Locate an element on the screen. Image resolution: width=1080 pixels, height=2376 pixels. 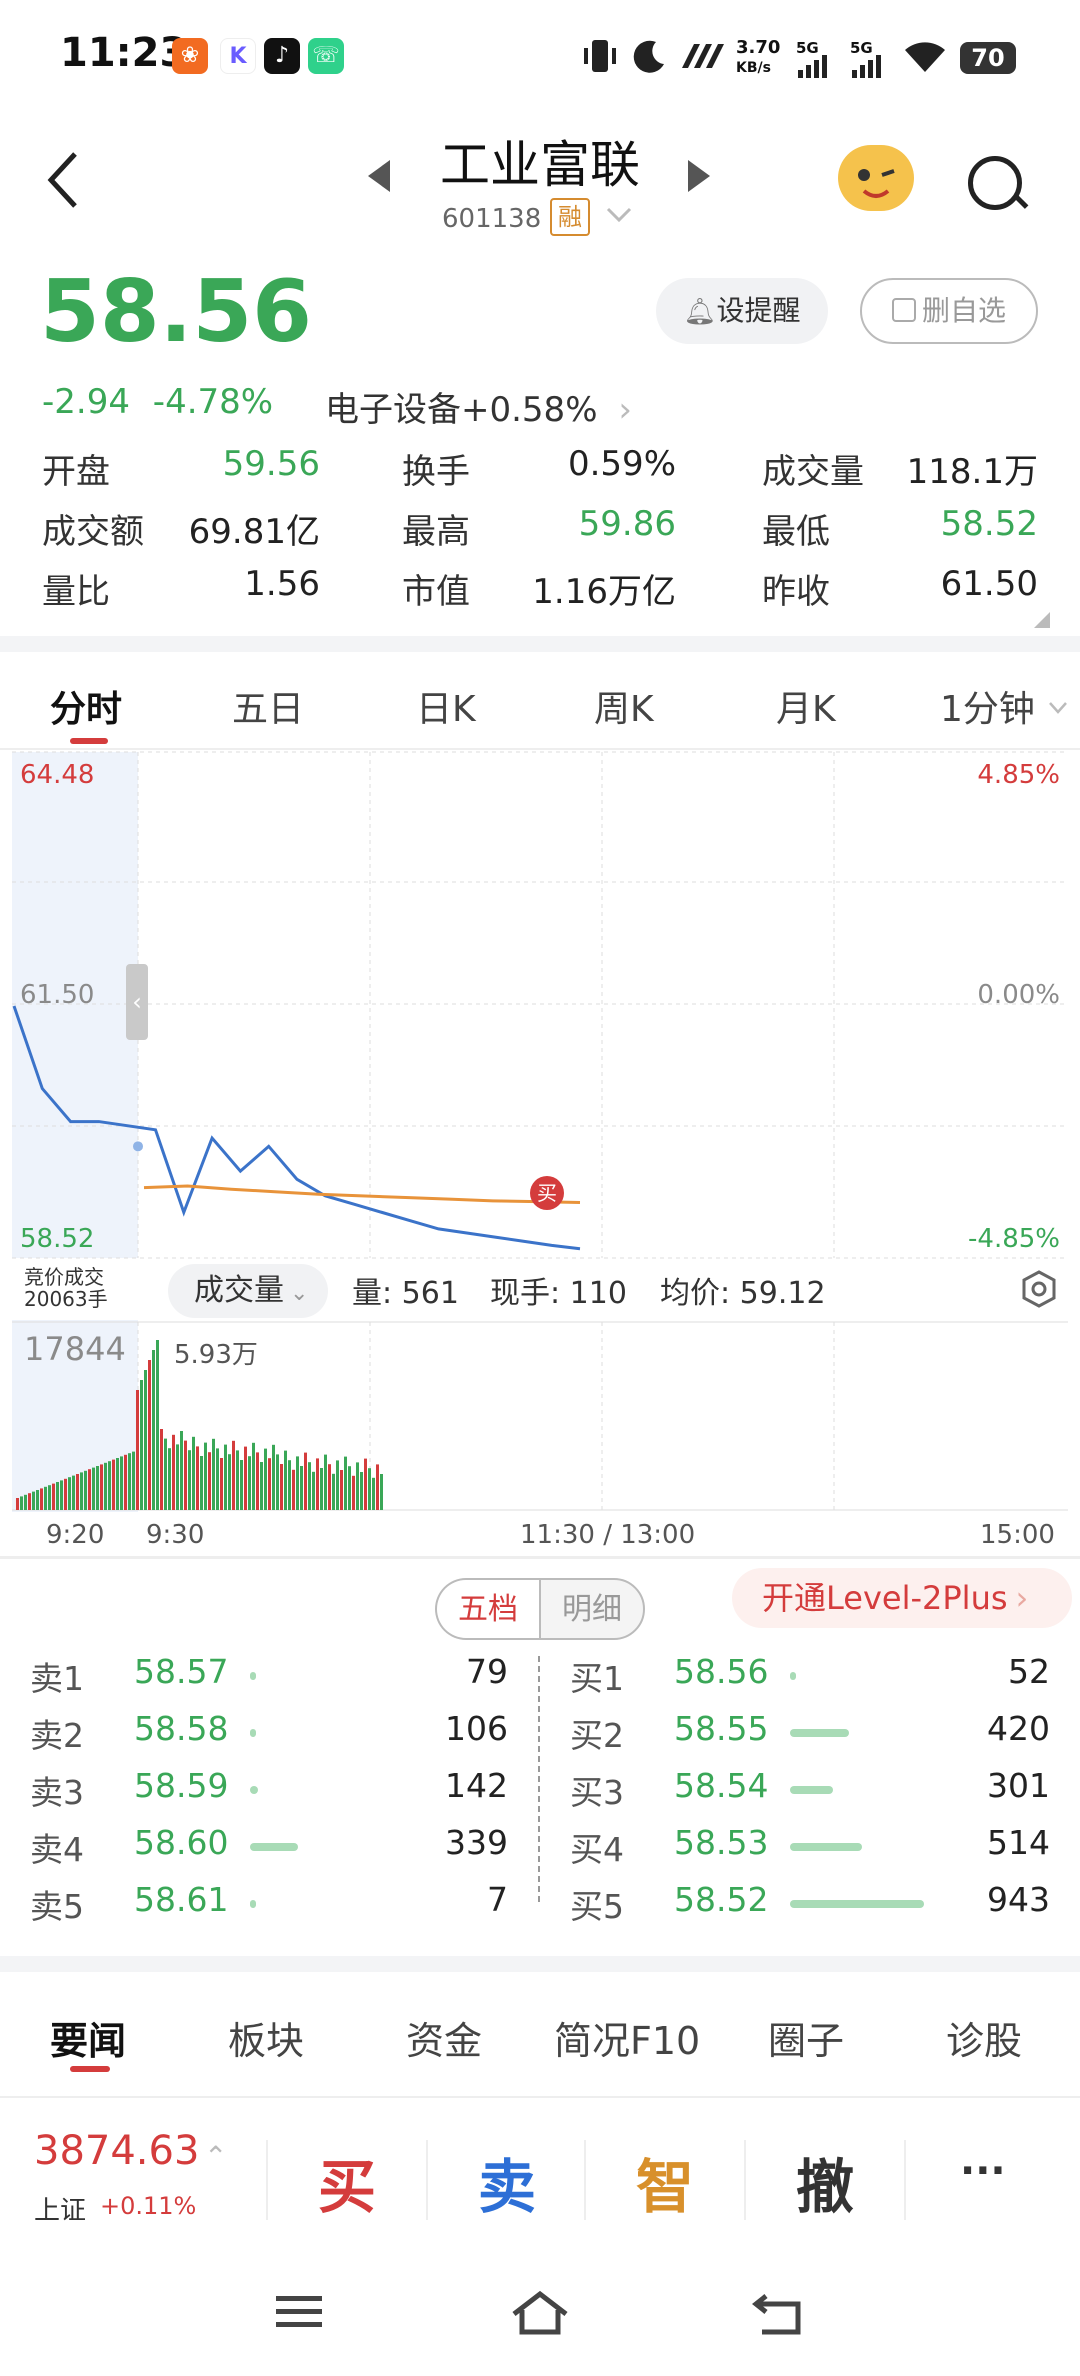
home-icon is located at coordinates (540, 2316).